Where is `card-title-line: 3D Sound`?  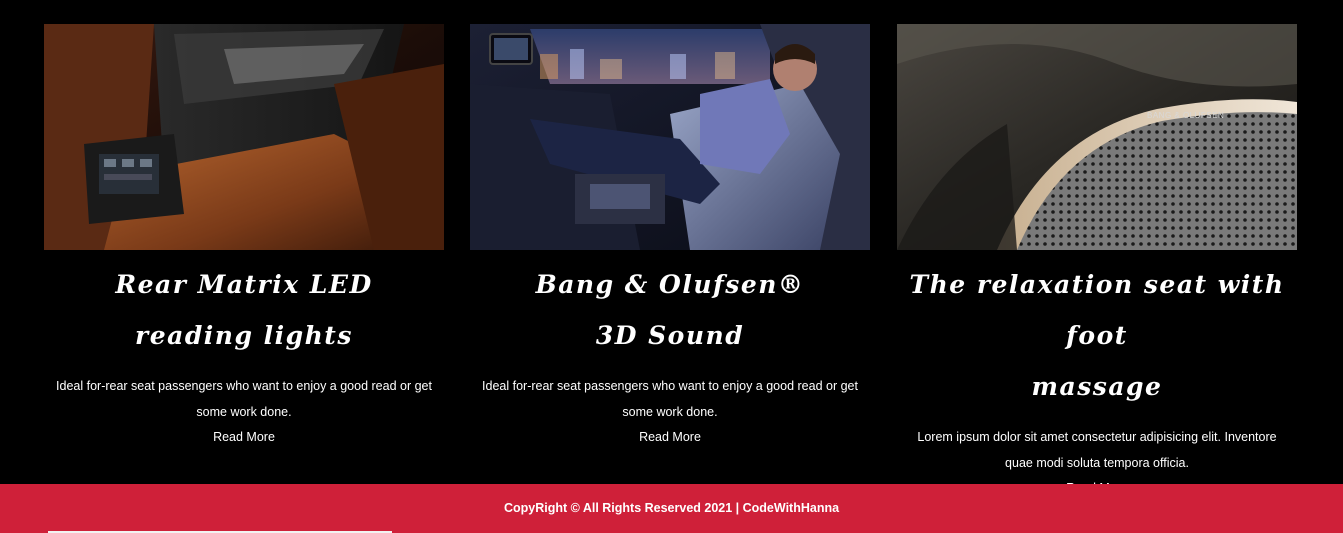 card-title-line: 3D Sound is located at coordinates (670, 335).